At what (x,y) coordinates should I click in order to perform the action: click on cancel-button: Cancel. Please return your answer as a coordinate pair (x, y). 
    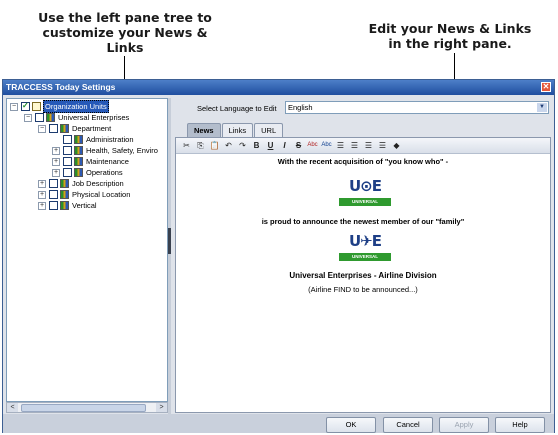
    Looking at the image, I should click on (408, 425).